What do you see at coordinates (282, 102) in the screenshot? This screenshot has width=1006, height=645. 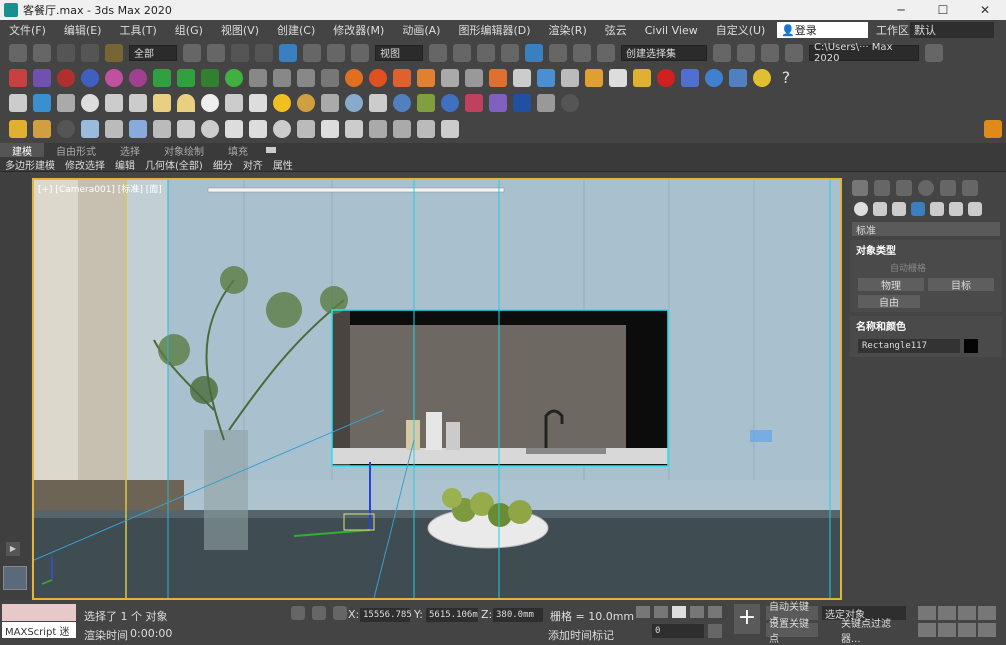 I see `sun-icon` at bounding box center [282, 102].